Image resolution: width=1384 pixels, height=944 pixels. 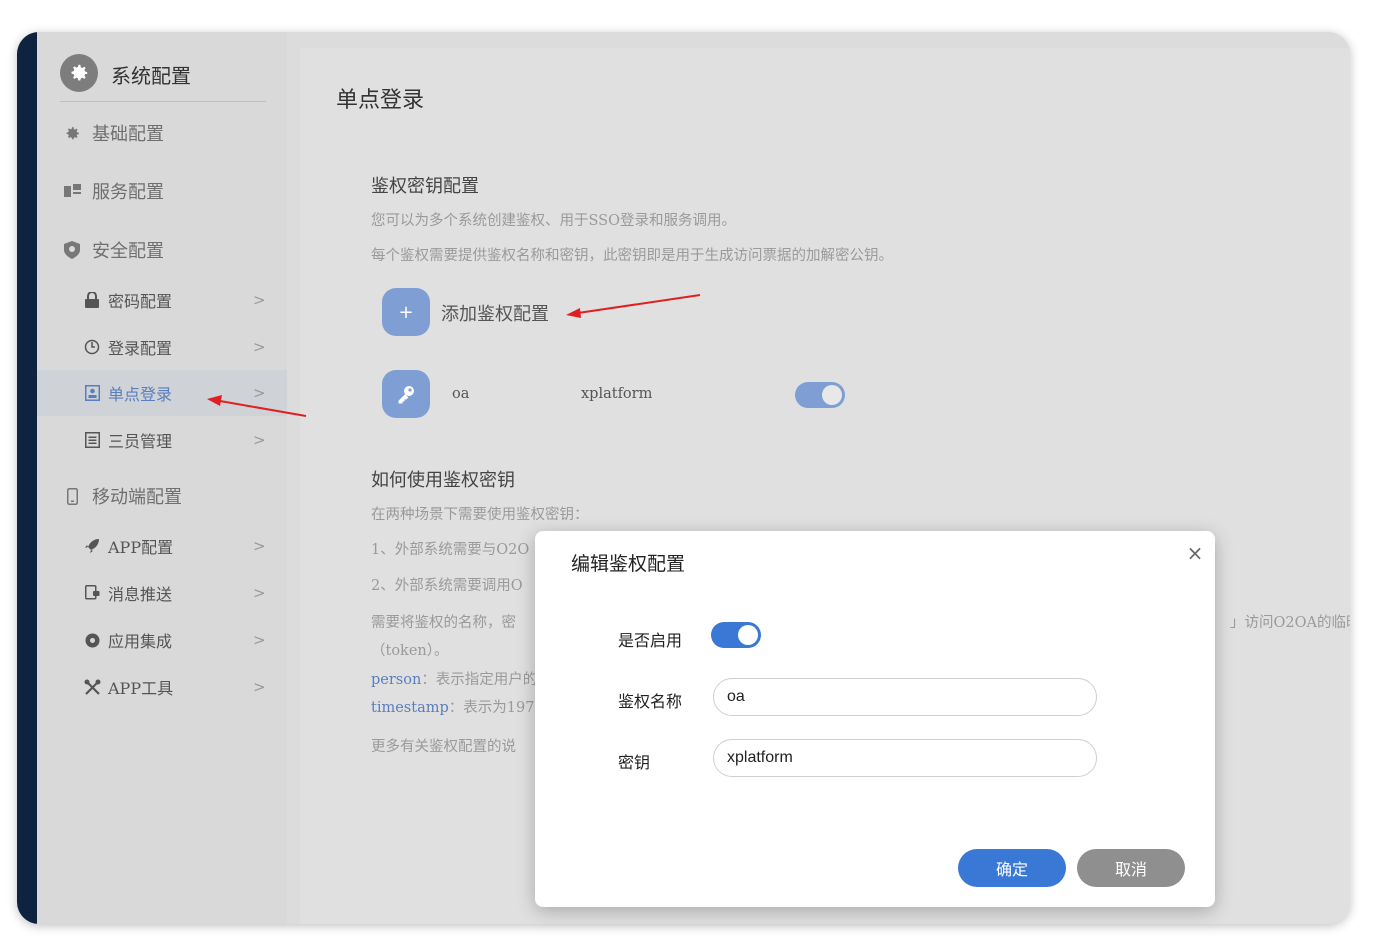 I want to click on sidebar-item-password: 密码配置 >, so click(x=162, y=300).